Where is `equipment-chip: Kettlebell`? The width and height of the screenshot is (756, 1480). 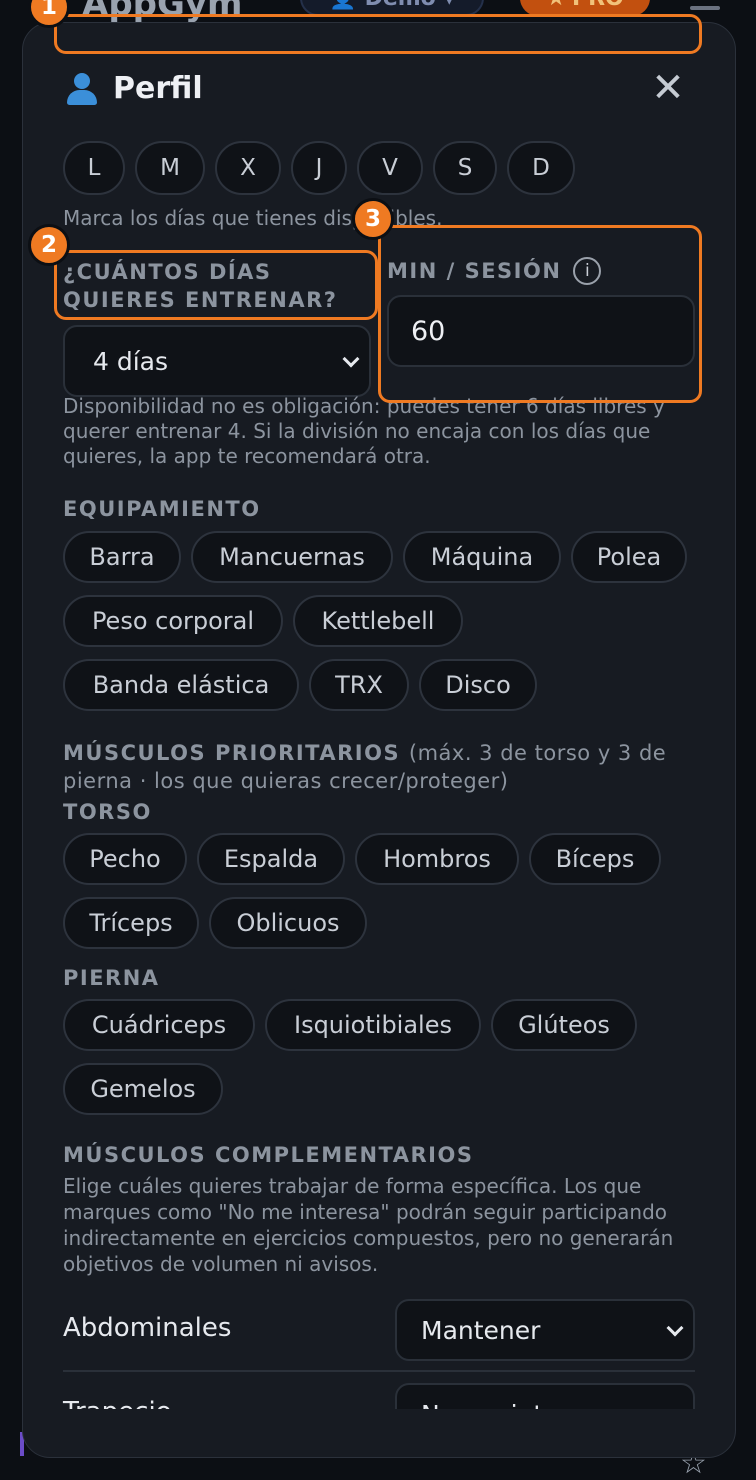 equipment-chip: Kettlebell is located at coordinates (378, 621).